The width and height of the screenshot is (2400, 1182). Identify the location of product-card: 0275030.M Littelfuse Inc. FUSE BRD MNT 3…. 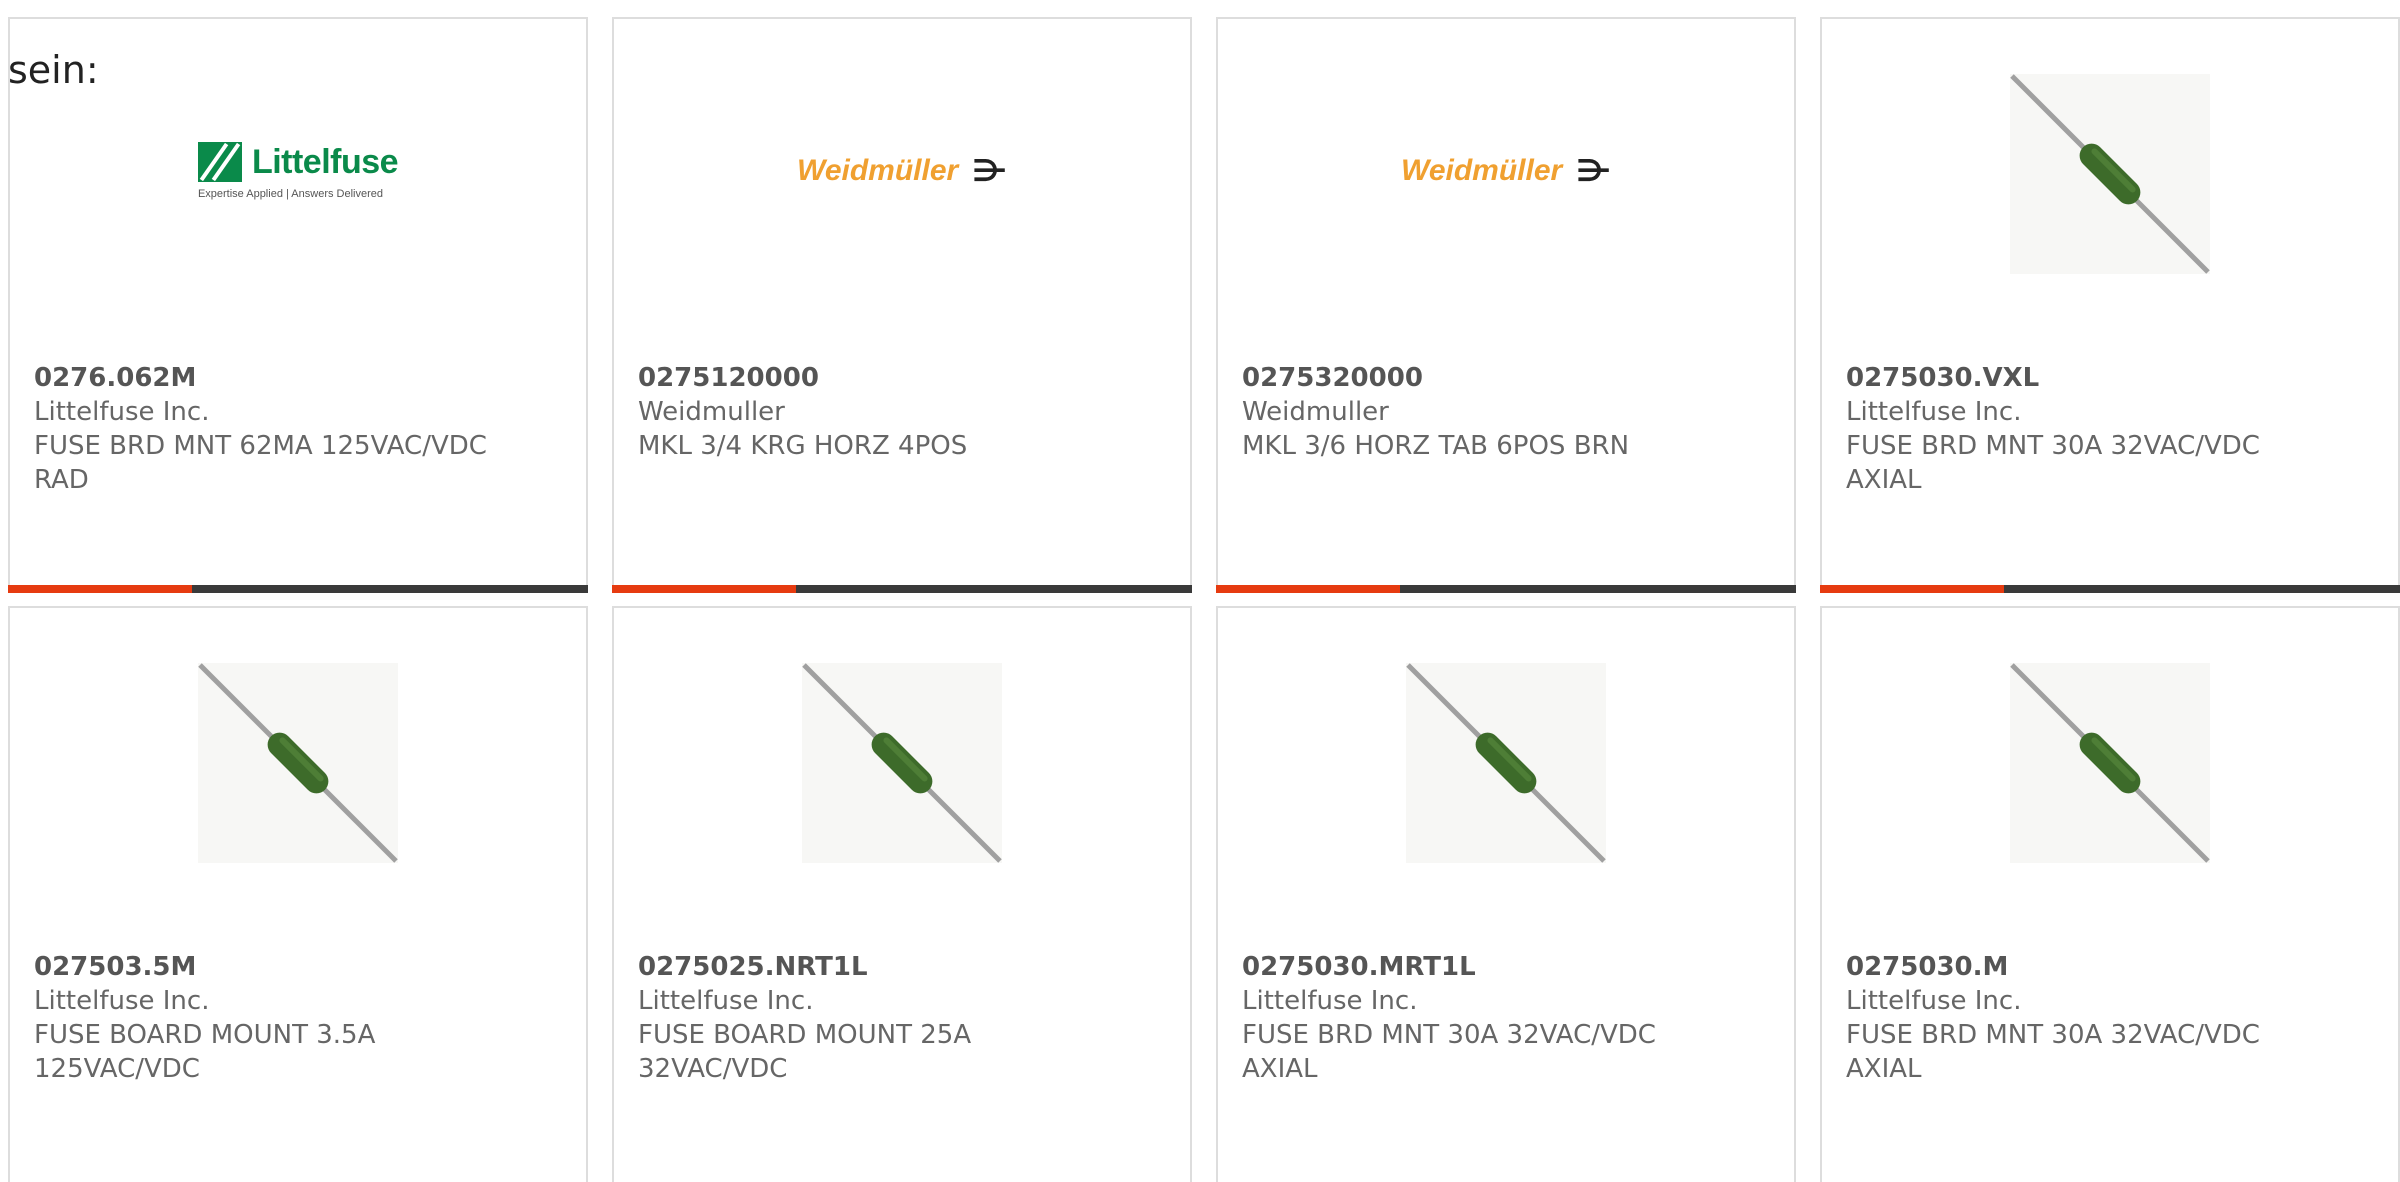
(2110, 894).